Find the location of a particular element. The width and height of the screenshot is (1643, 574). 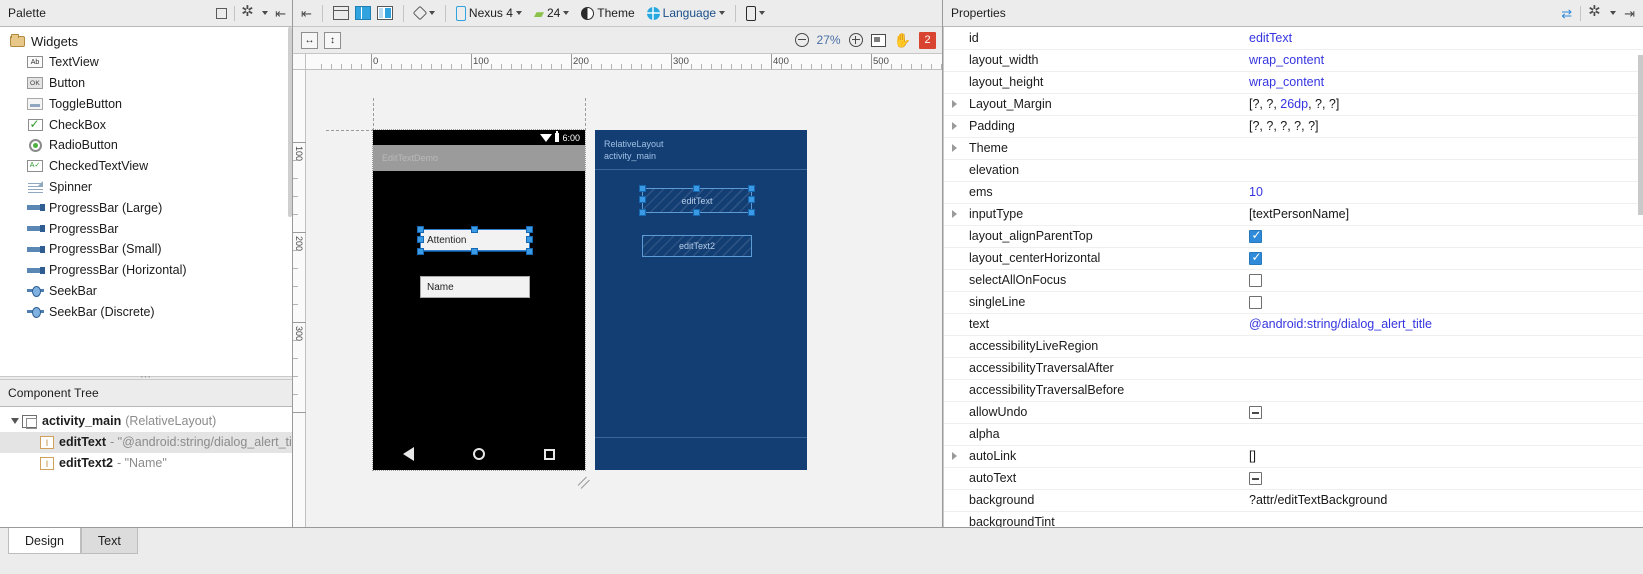

property-row-elevation: elevation is located at coordinates (1293, 170).